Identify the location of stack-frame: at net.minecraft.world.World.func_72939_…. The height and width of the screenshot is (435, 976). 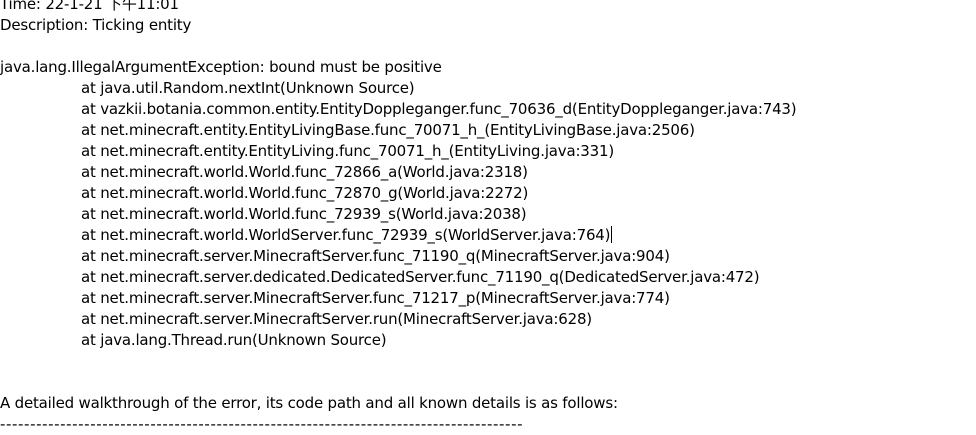
(304, 214).